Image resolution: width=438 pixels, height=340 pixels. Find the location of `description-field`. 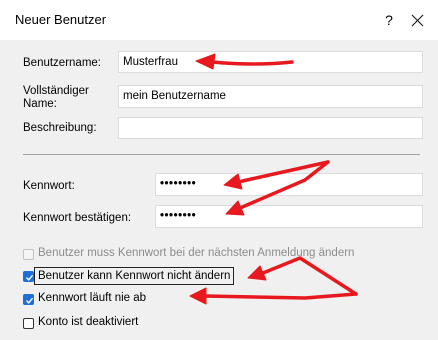

description-field is located at coordinates (270, 128).